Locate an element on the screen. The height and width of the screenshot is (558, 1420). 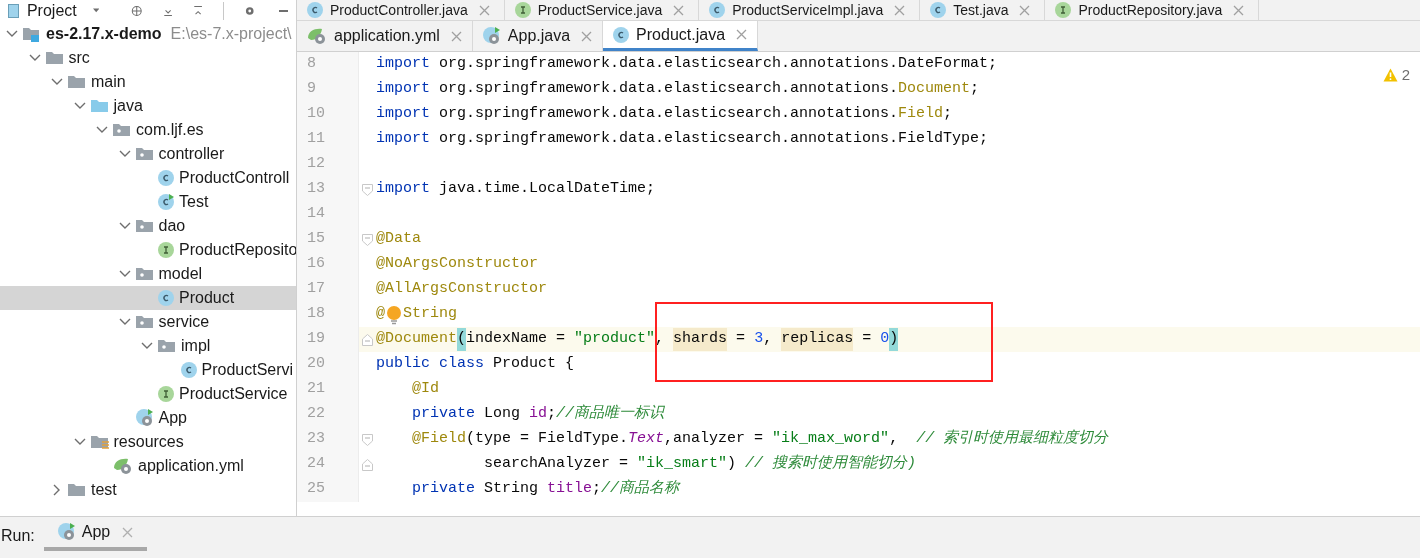
code-token: title is located at coordinates (570, 489).